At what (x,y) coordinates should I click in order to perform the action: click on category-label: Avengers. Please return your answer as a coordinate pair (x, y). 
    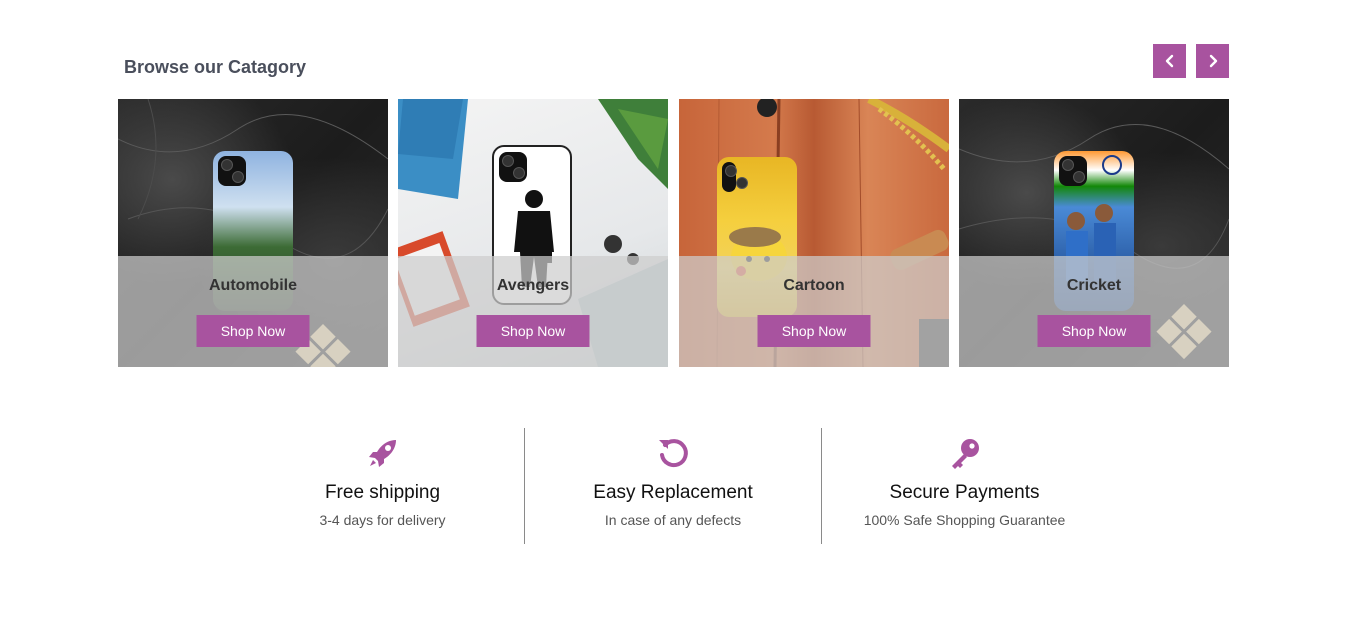
    Looking at the image, I should click on (533, 285).